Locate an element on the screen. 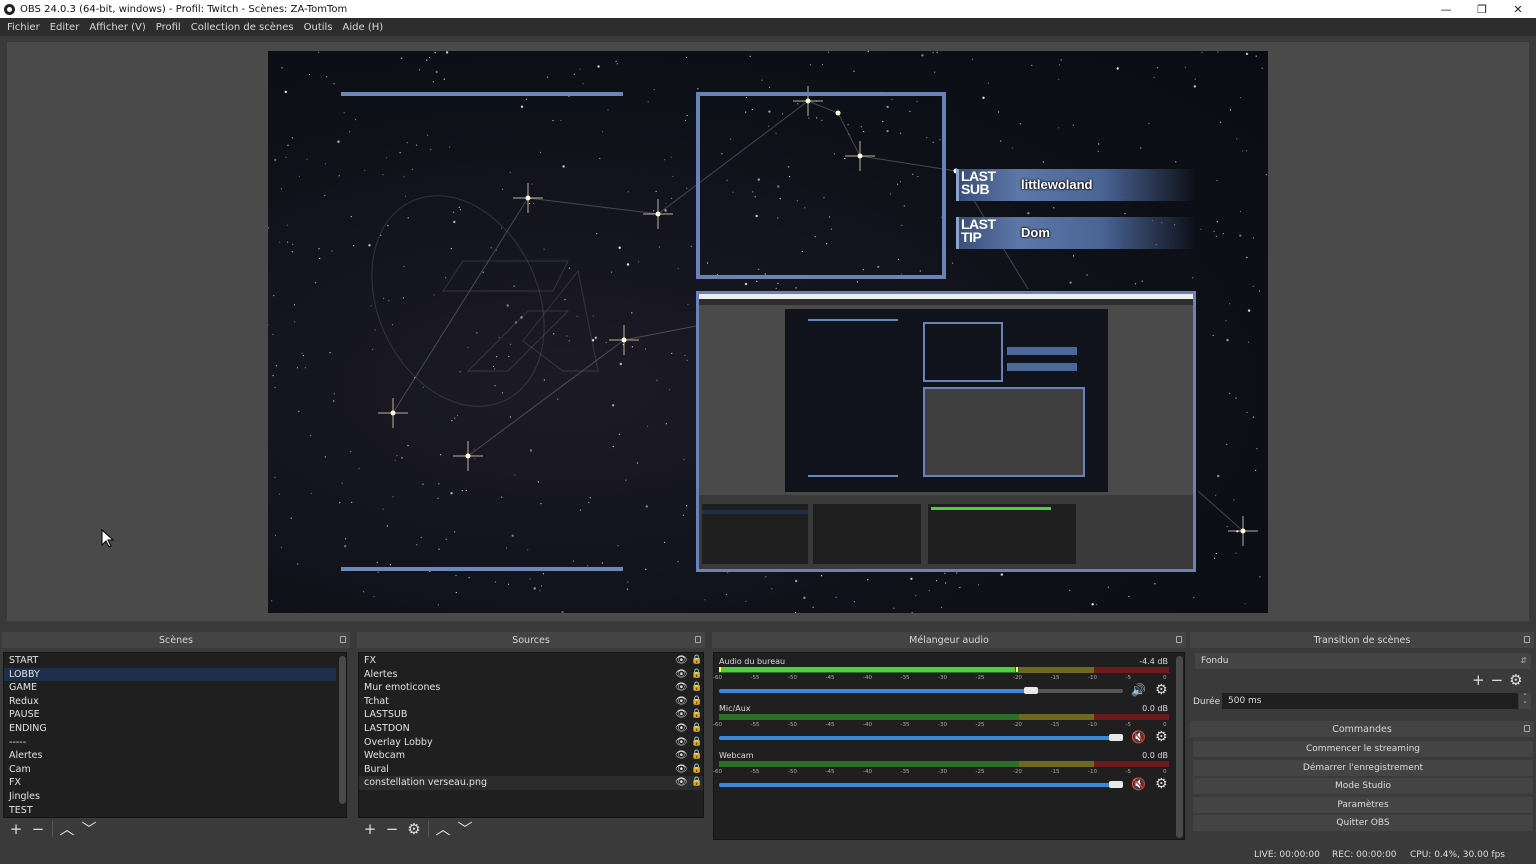 This screenshot has width=1536, height=864. menu-profil: Profil is located at coordinates (168, 27).